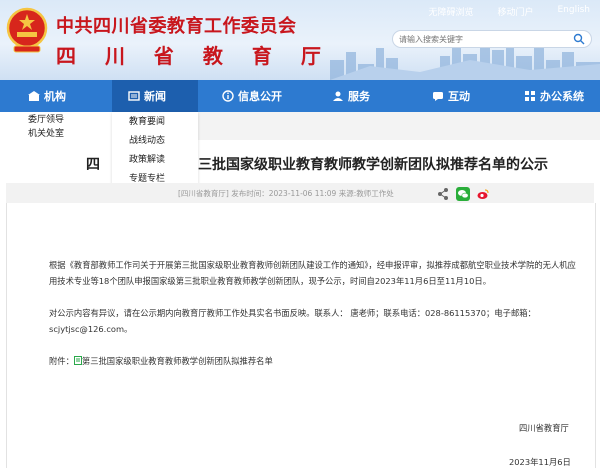  Describe the element at coordinates (483, 193) in the screenshot. I see `weibo-icon` at that location.